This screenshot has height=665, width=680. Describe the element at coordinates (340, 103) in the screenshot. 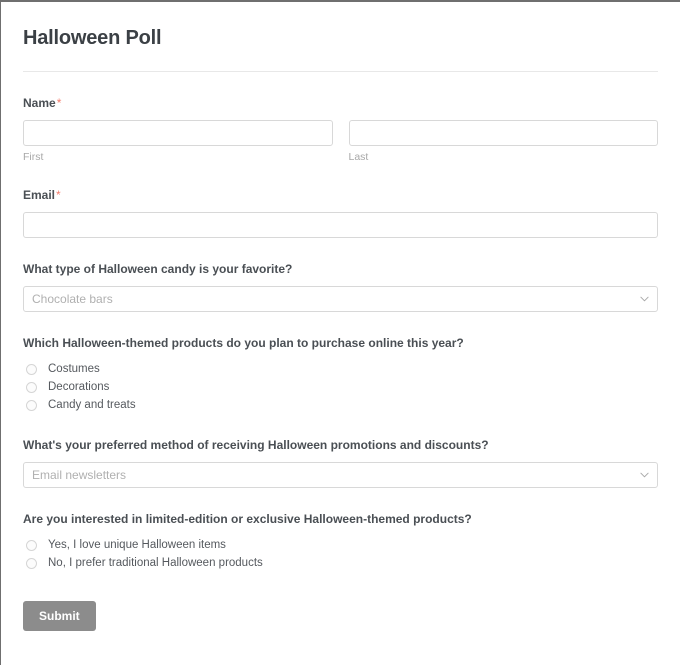

I see `name-label: Name*` at that location.